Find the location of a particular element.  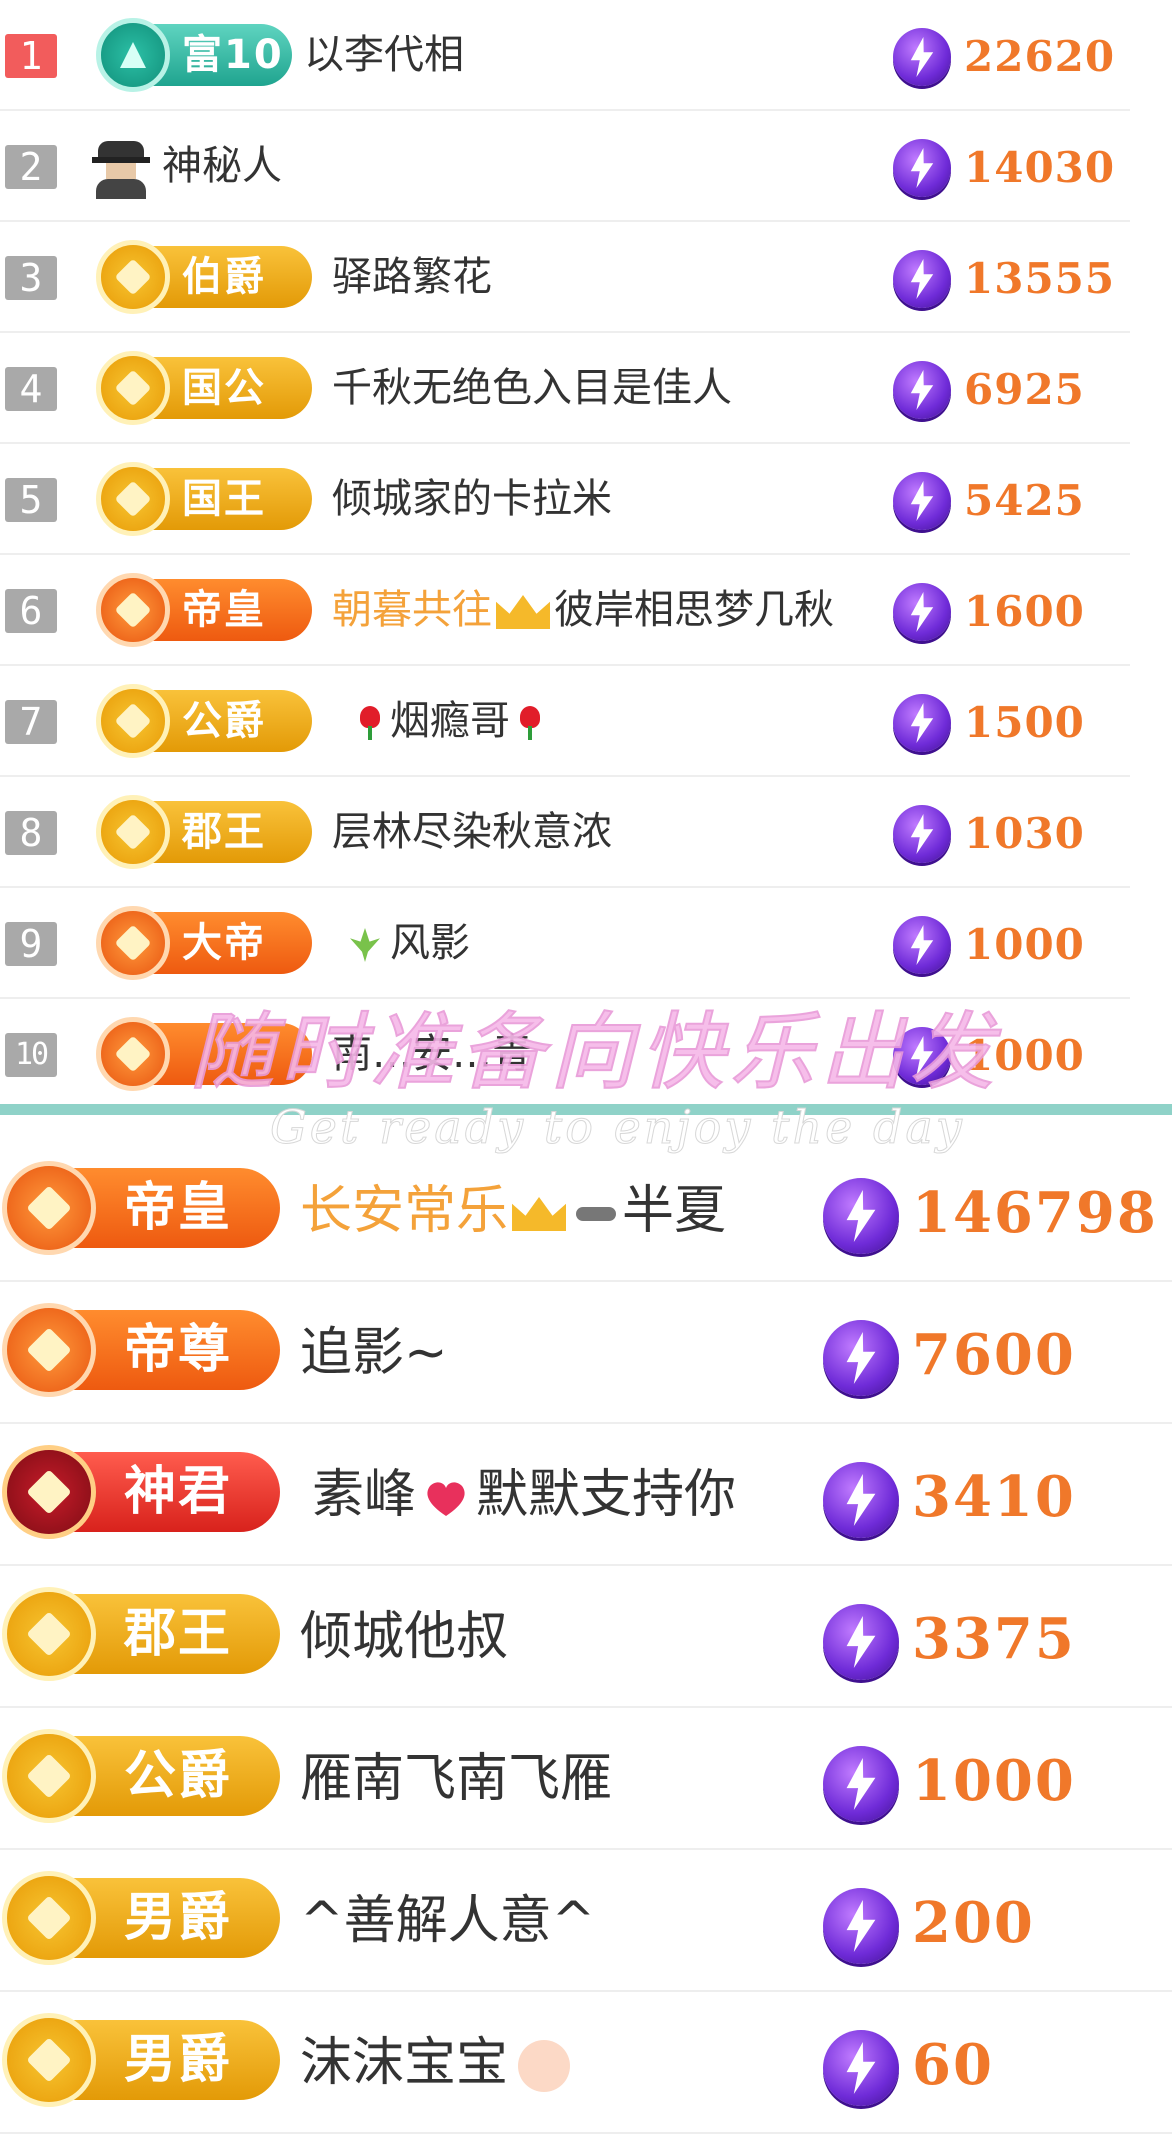

username: 层林尽染秋意浓 is located at coordinates (472, 832).